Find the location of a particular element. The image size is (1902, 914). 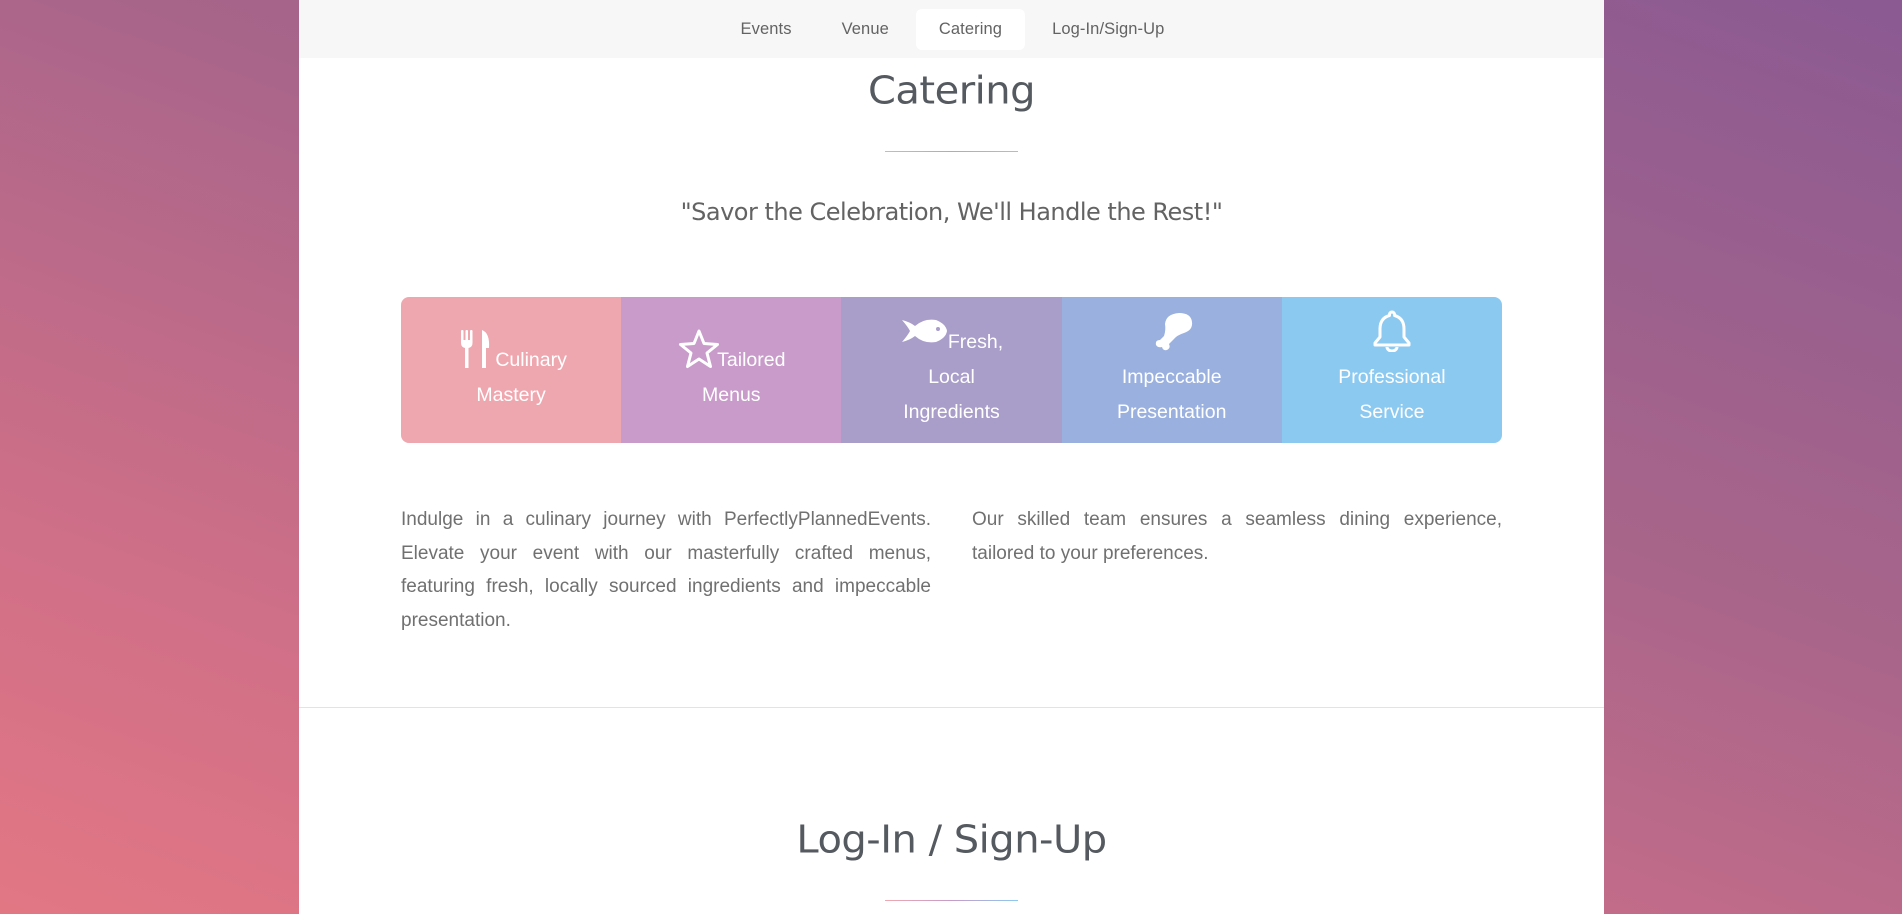

feature-impeccable-presentation: Impeccable Presentation is located at coordinates (1171, 370).